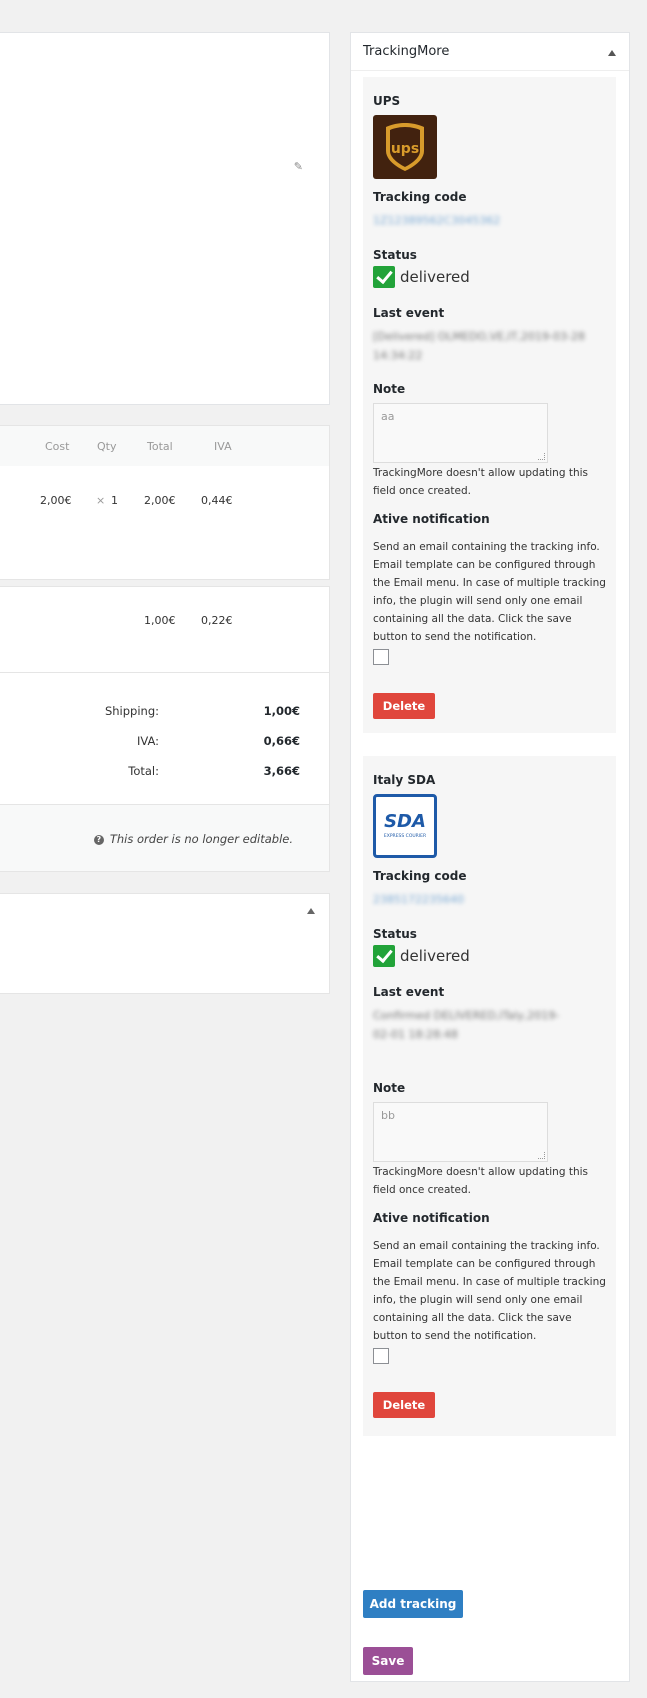 This screenshot has height=1698, width=647. What do you see at coordinates (56, 500) in the screenshot?
I see `item-cost: 2,00€` at bounding box center [56, 500].